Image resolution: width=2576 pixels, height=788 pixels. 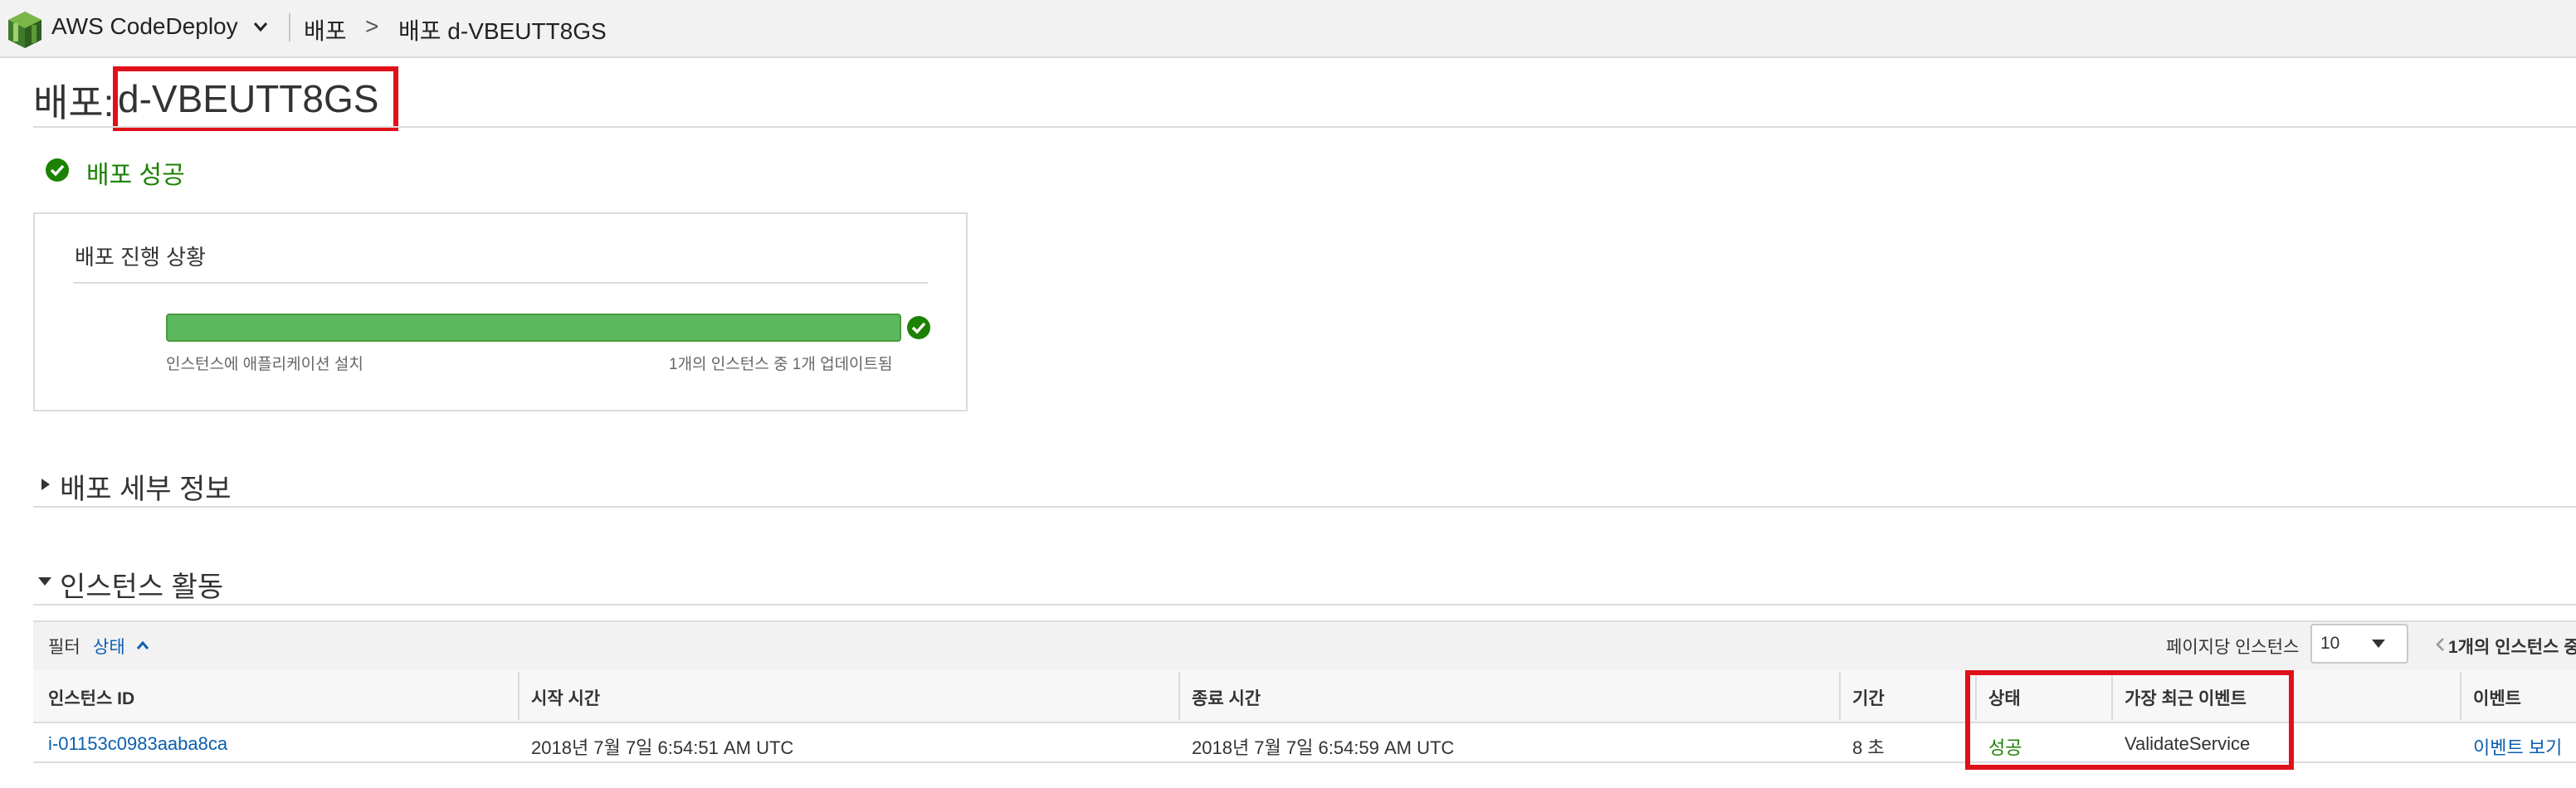 What do you see at coordinates (74, 102) in the screenshot?
I see `page-title-label: 배포:` at bounding box center [74, 102].